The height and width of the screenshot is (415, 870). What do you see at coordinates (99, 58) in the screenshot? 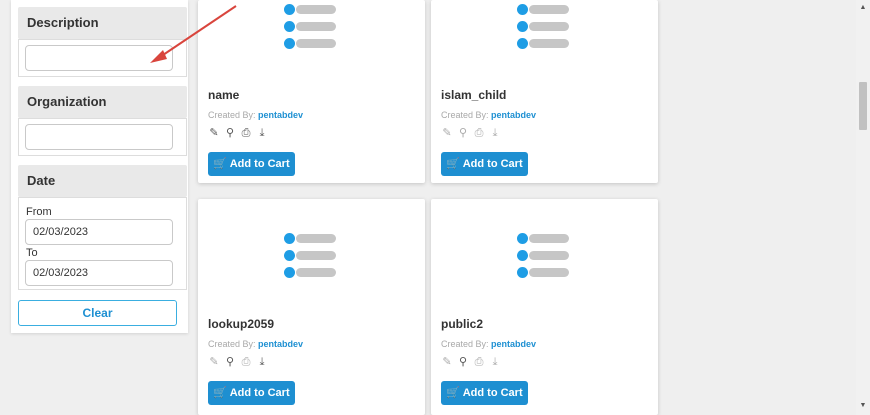
I see `description-input` at bounding box center [99, 58].